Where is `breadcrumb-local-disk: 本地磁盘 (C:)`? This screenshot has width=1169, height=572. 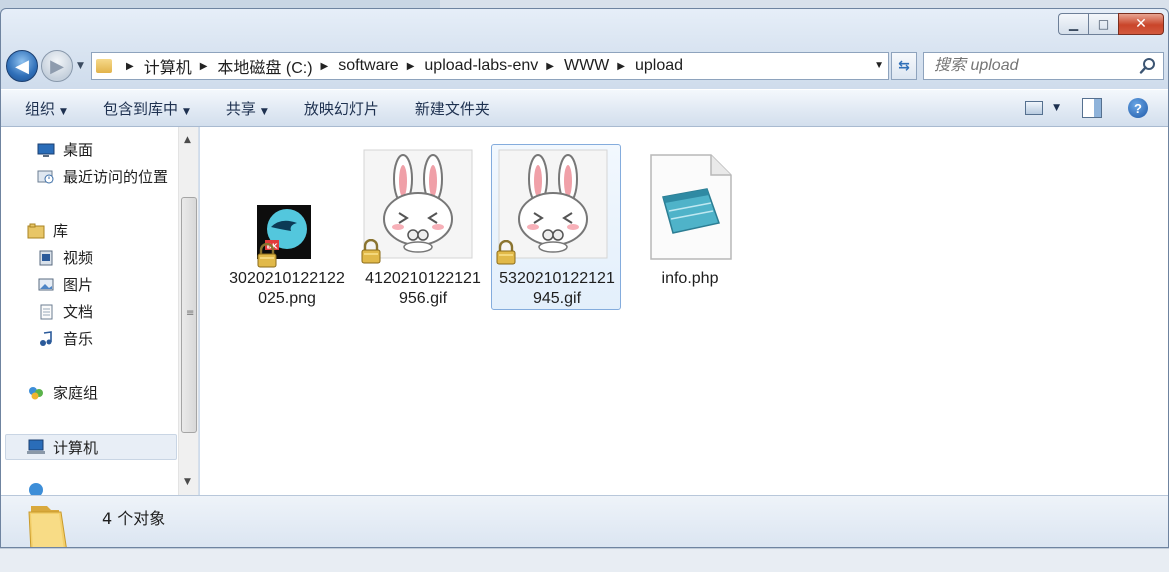 breadcrumb-local-disk: 本地磁盘 (C:) is located at coordinates (264, 66).